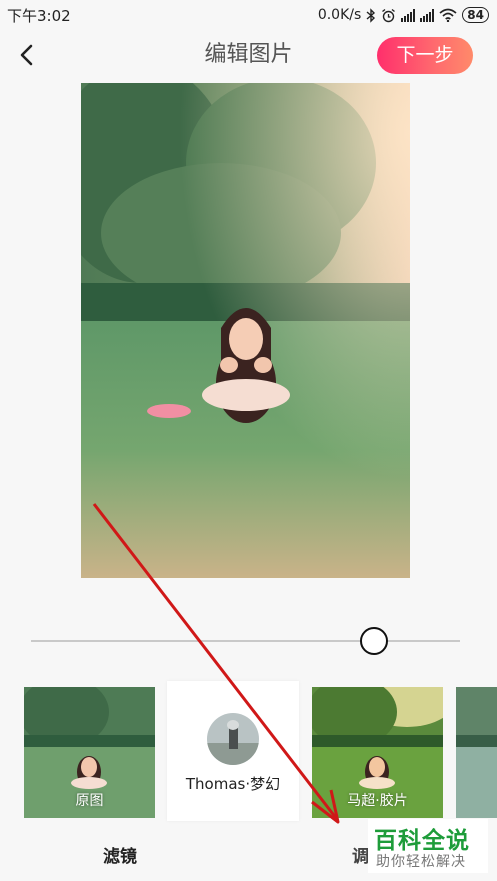 This screenshot has width=497, height=881. Describe the element at coordinates (422, 841) in the screenshot. I see `watermark-brand: 百科全说` at that location.